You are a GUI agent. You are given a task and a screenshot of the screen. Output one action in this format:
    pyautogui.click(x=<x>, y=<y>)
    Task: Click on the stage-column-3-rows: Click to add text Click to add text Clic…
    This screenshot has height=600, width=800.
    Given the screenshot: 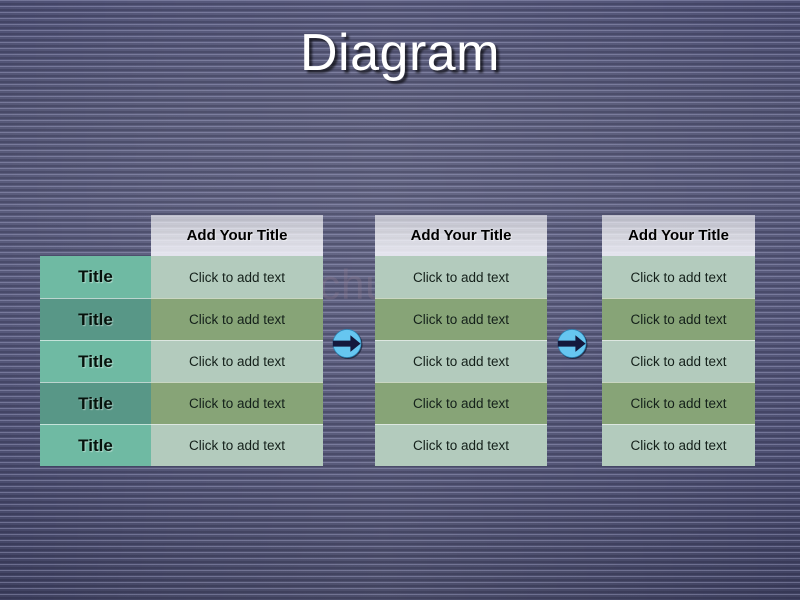 What is the action you would take?
    pyautogui.click(x=678, y=361)
    